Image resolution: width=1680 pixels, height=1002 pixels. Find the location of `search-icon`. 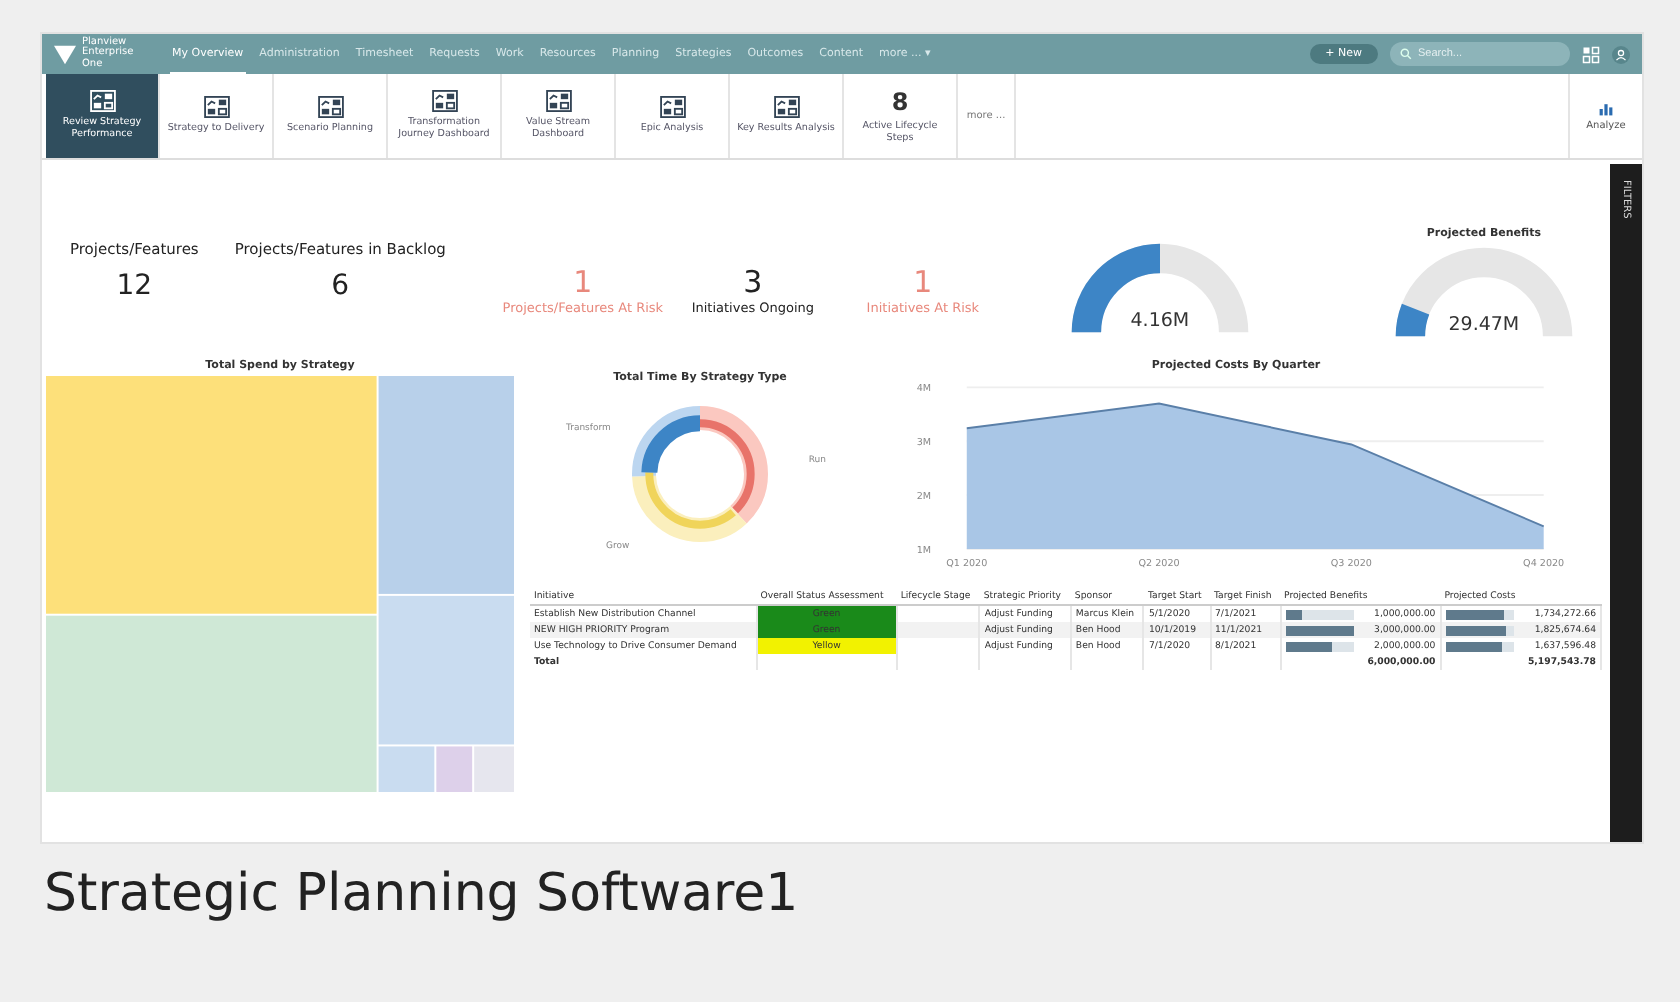

search-icon is located at coordinates (1406, 54).